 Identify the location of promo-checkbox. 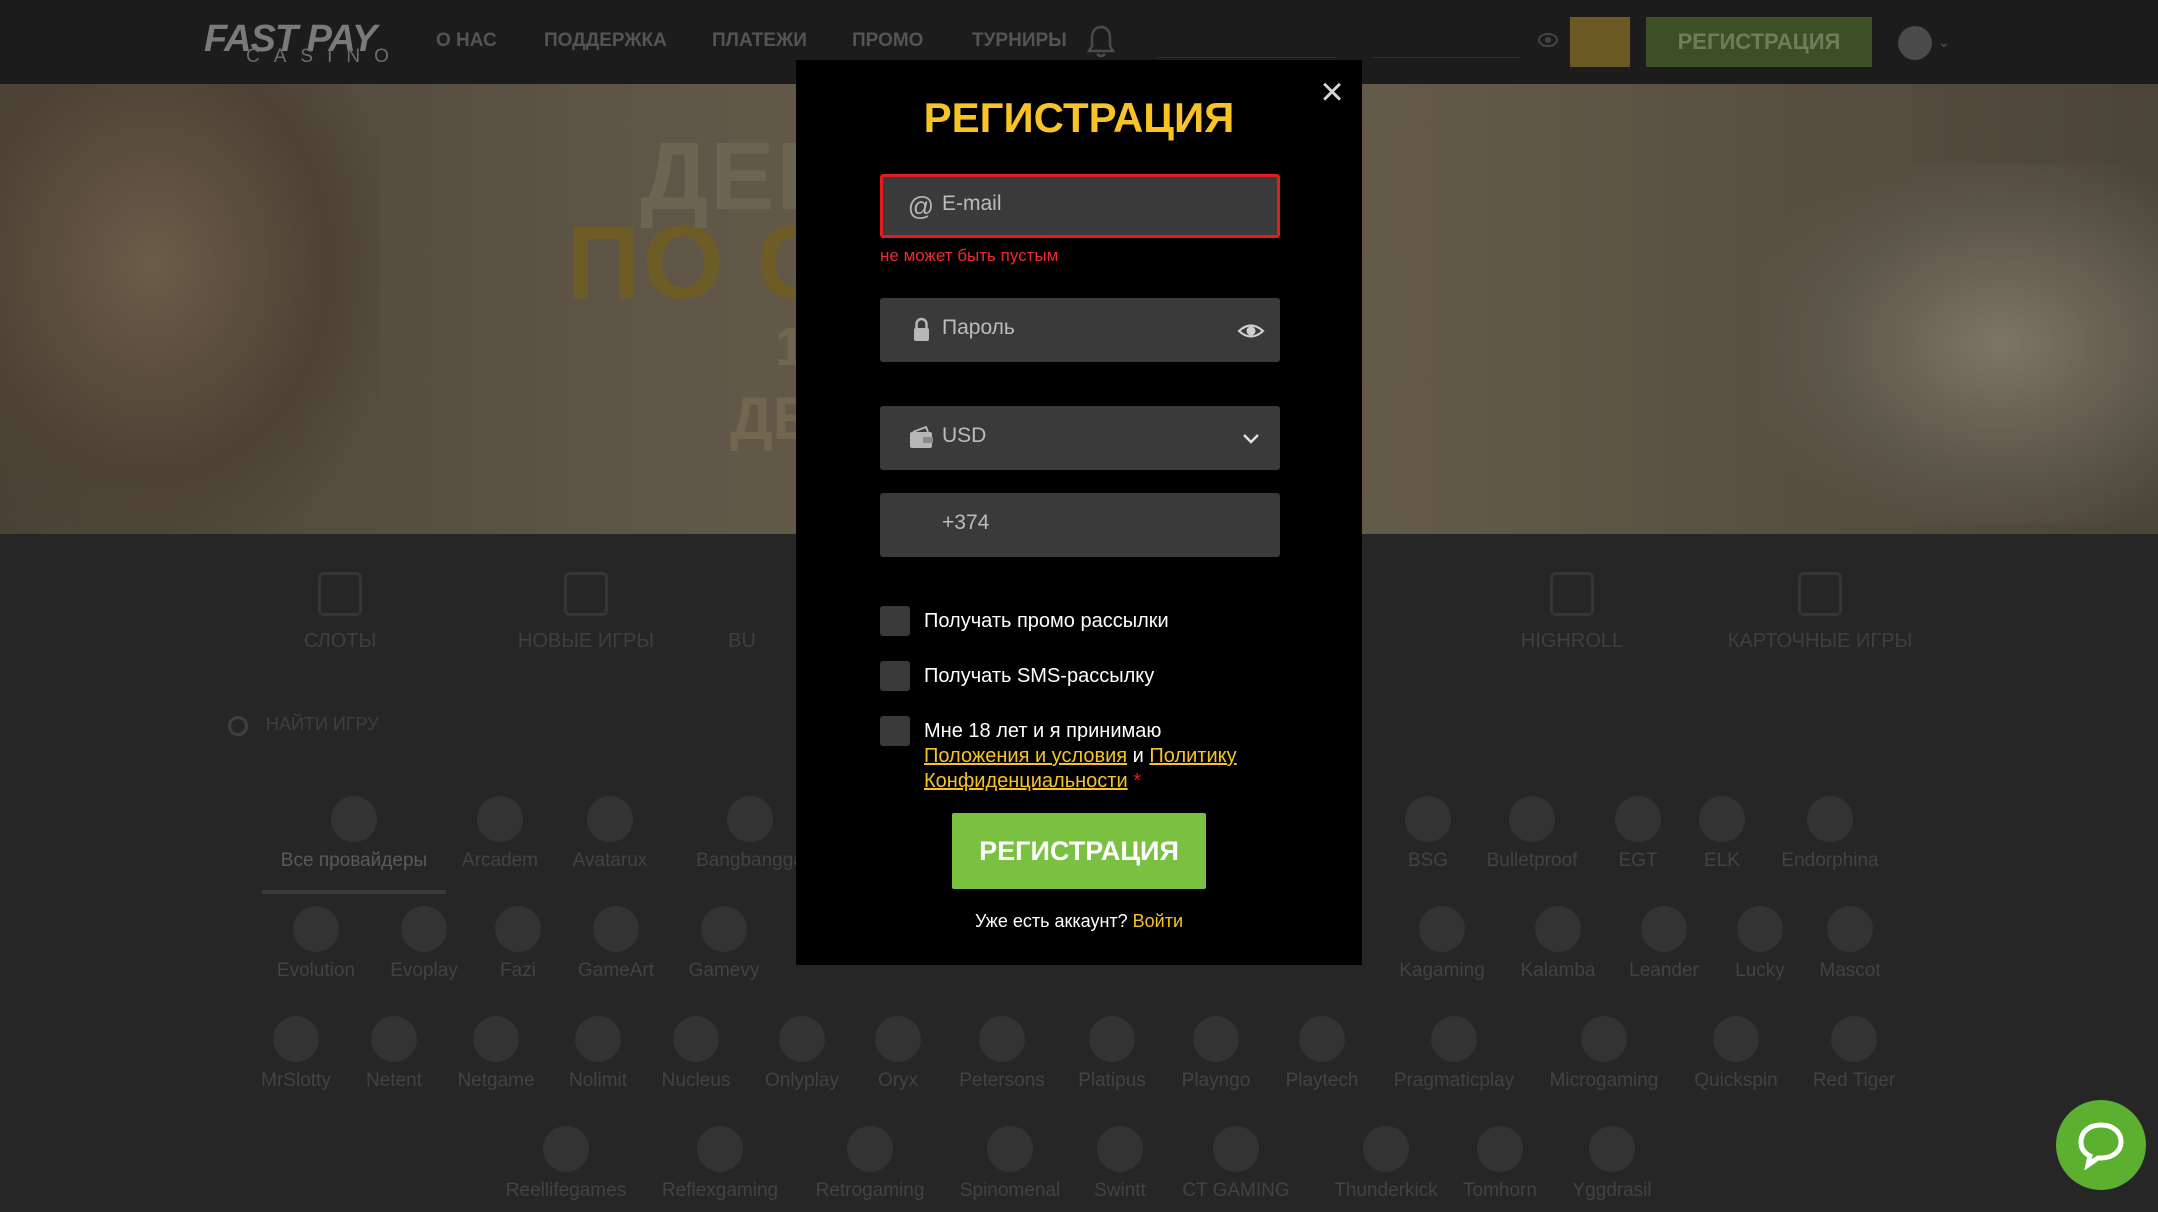
(895, 621).